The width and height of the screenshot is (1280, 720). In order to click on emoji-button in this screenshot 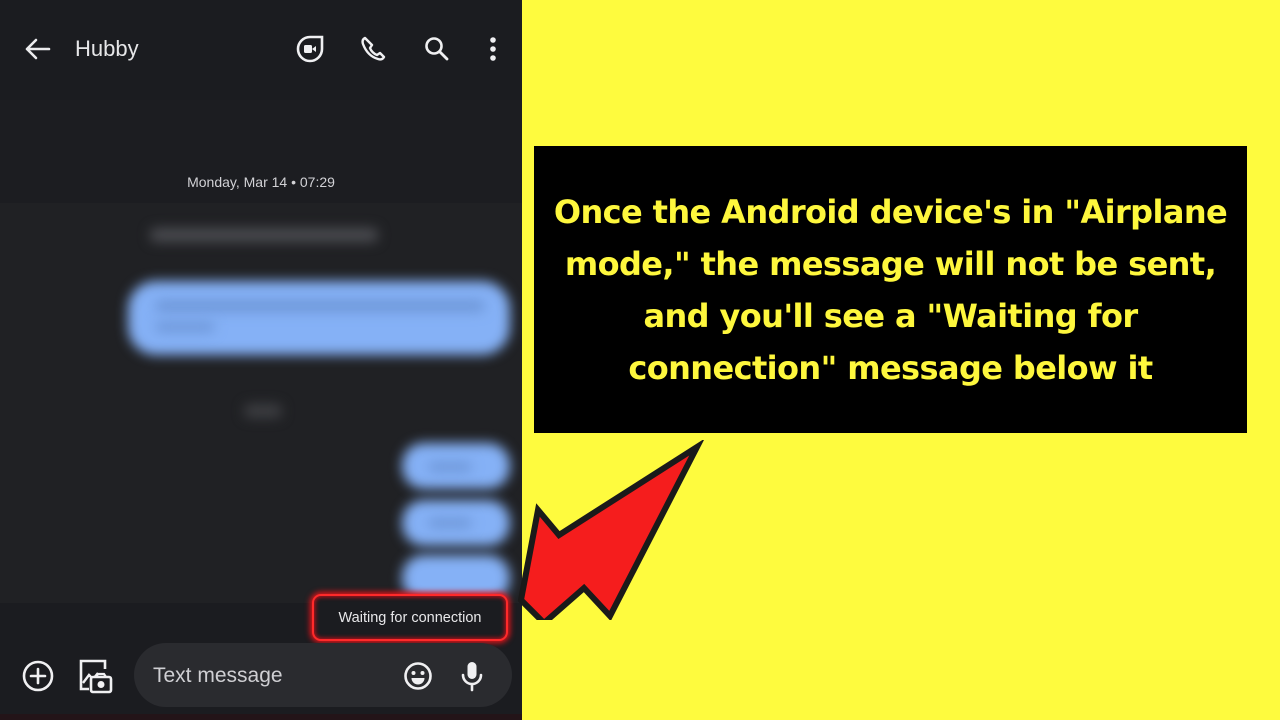, I will do `click(418, 676)`.